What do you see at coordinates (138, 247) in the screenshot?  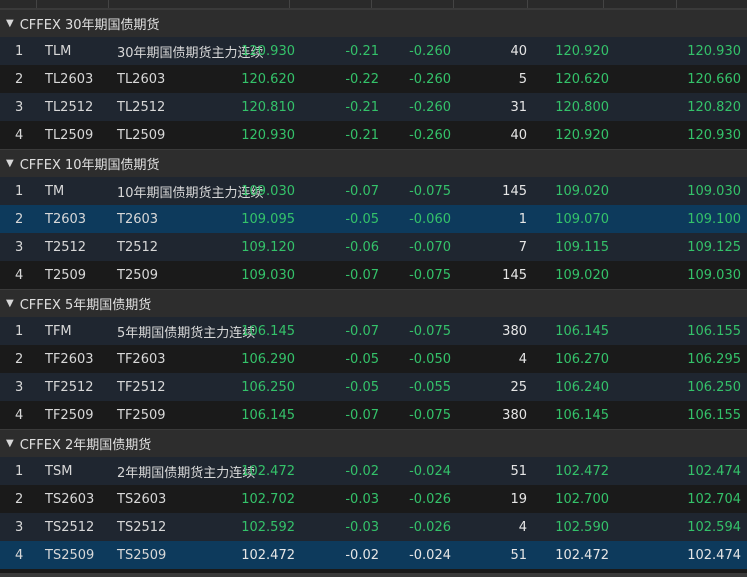 I see `contract-name: T2512` at bounding box center [138, 247].